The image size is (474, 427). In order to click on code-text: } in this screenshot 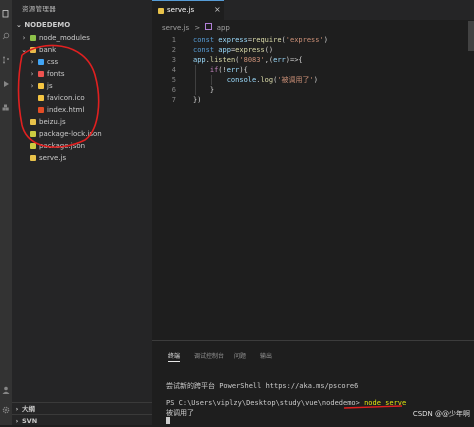, I will do `click(203, 90)`.